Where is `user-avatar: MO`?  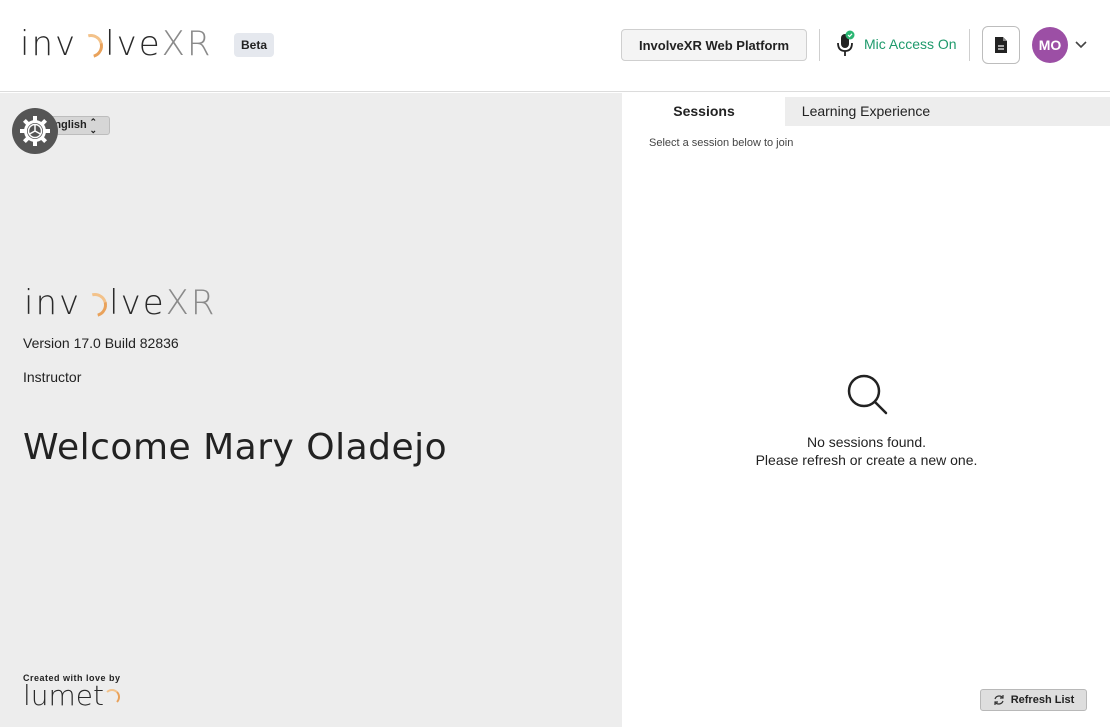 user-avatar: MO is located at coordinates (1050, 45).